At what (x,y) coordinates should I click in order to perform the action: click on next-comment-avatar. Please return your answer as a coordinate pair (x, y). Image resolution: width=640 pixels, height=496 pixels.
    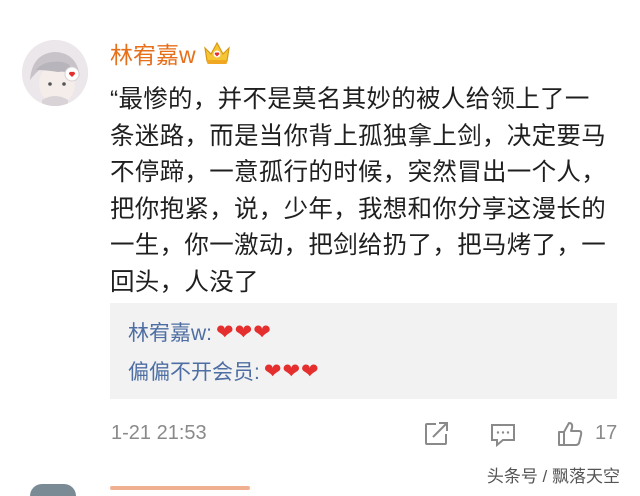
    Looking at the image, I should click on (53, 490).